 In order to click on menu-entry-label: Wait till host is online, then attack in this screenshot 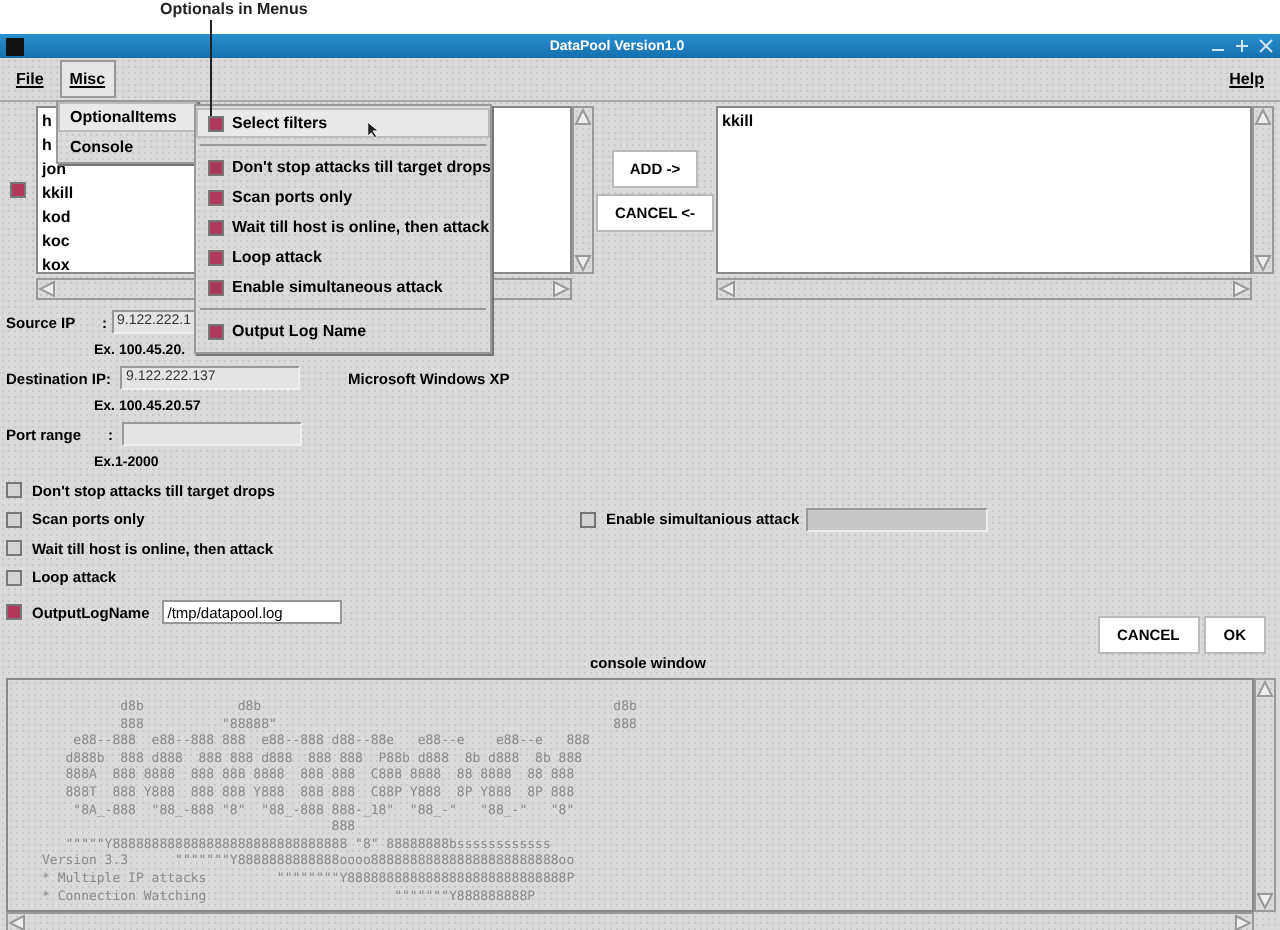, I will do `click(361, 227)`.